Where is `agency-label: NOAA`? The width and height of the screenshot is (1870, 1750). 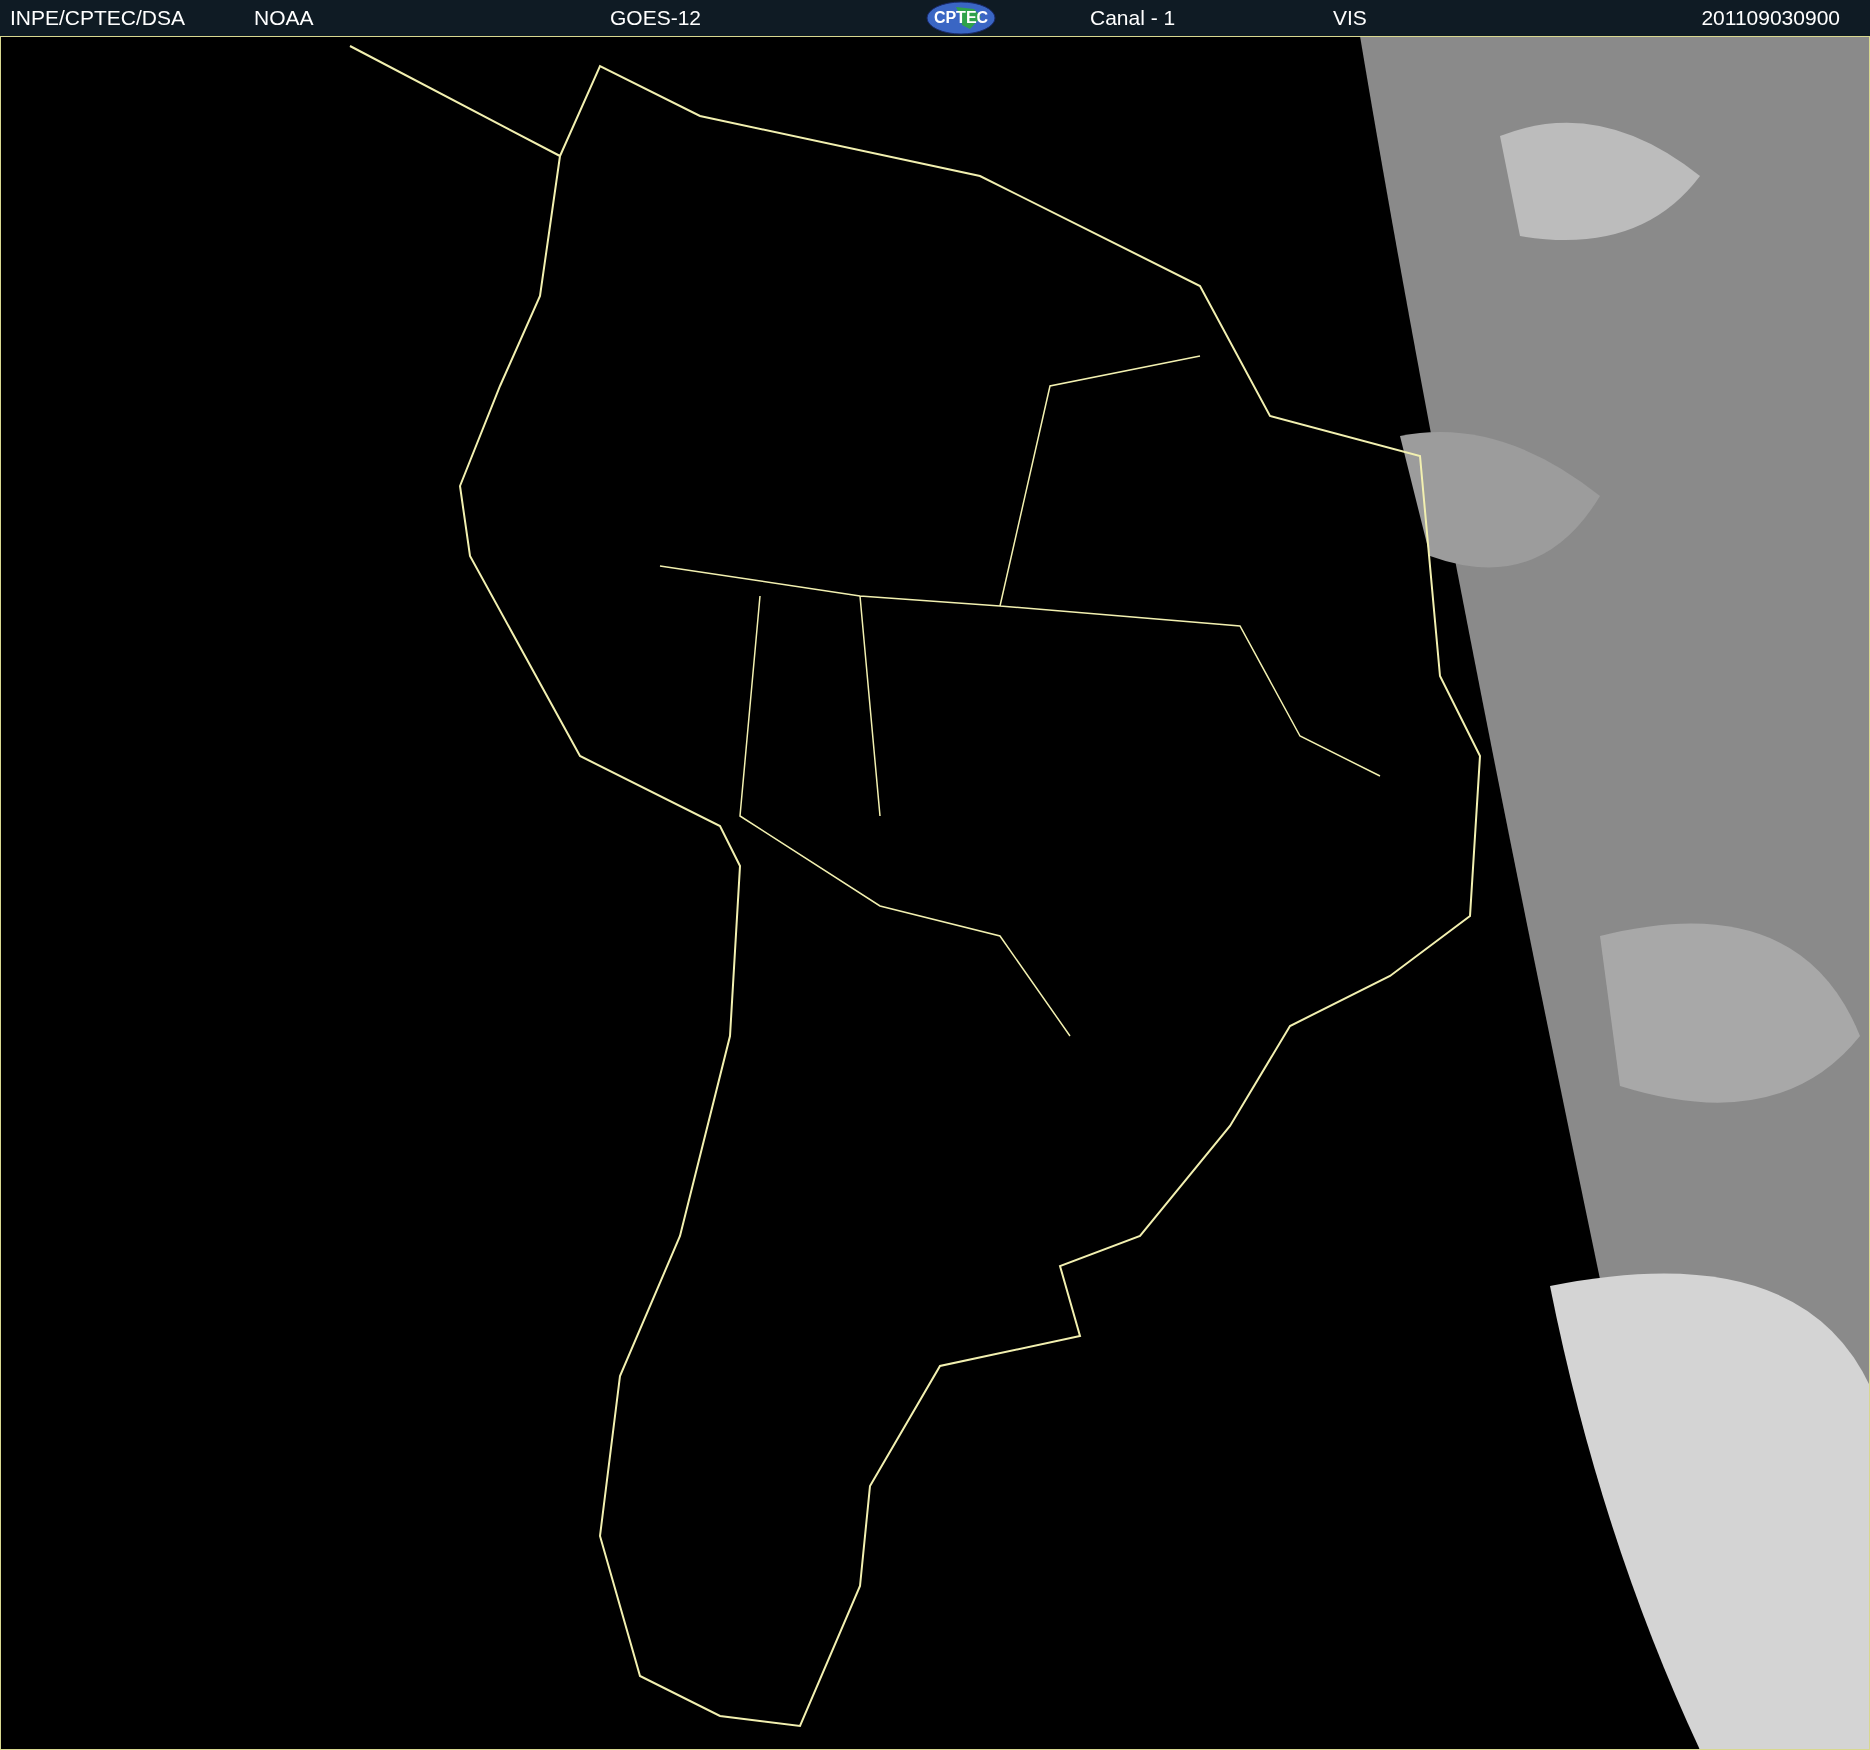 agency-label: NOAA is located at coordinates (284, 18).